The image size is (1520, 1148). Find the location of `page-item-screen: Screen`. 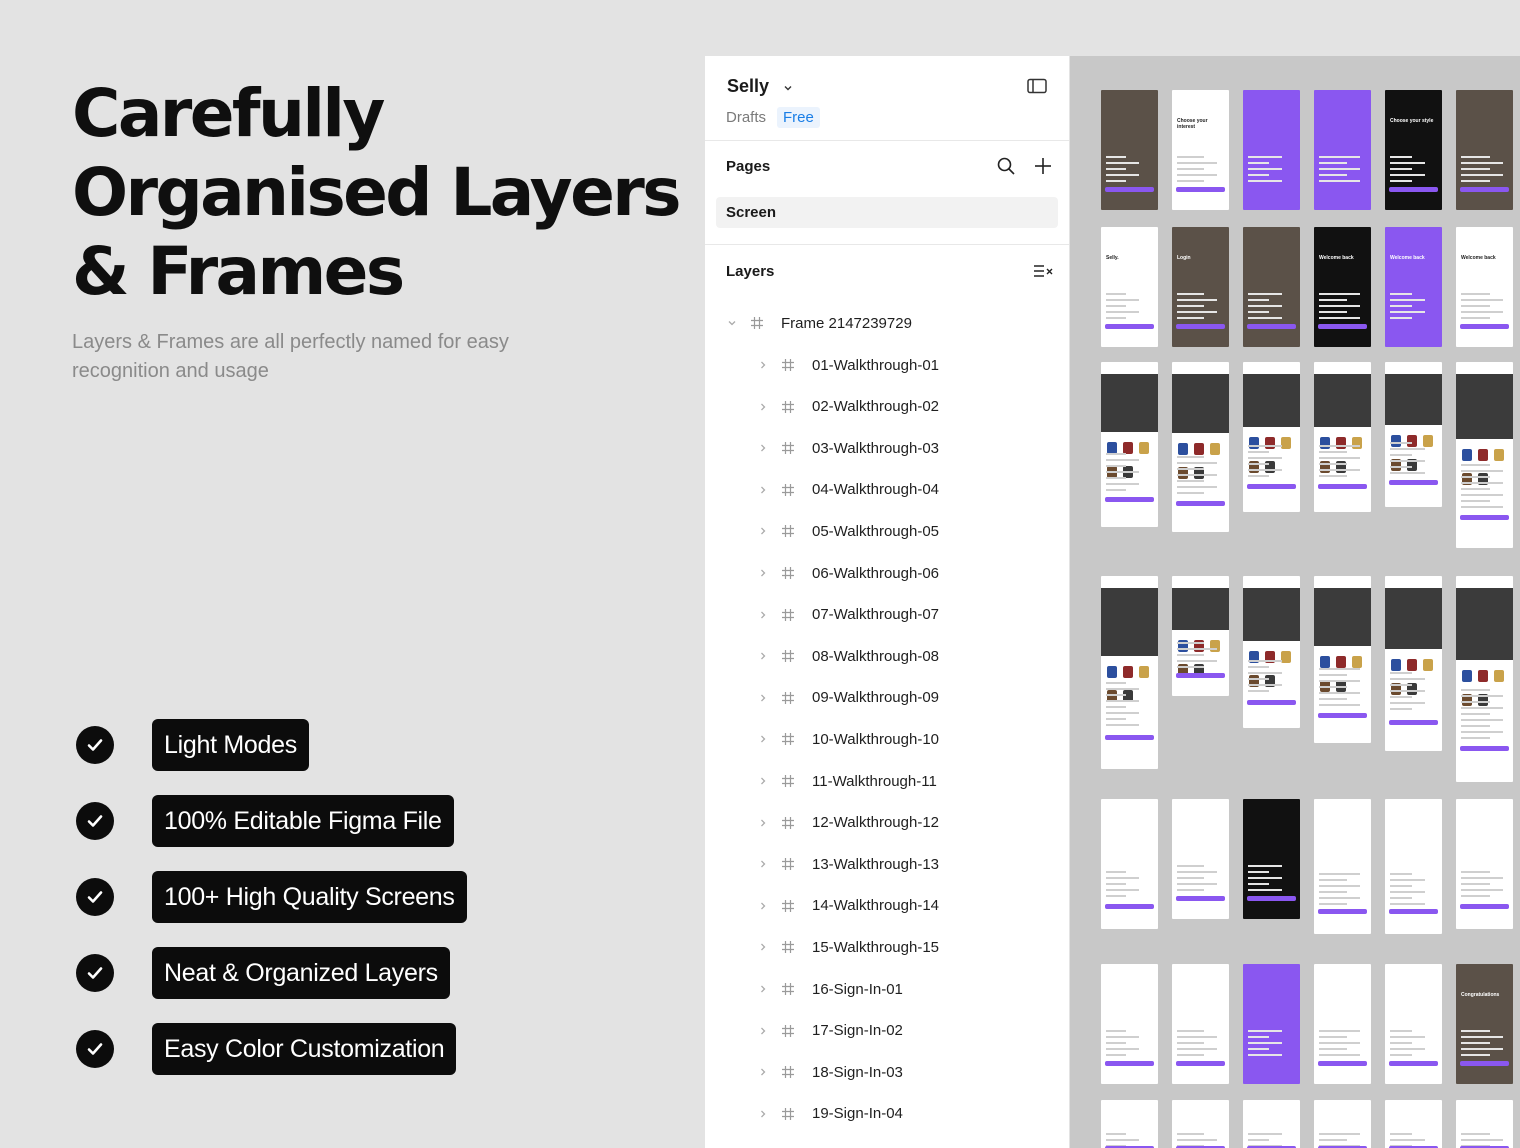

page-item-screen: Screen is located at coordinates (887, 212).